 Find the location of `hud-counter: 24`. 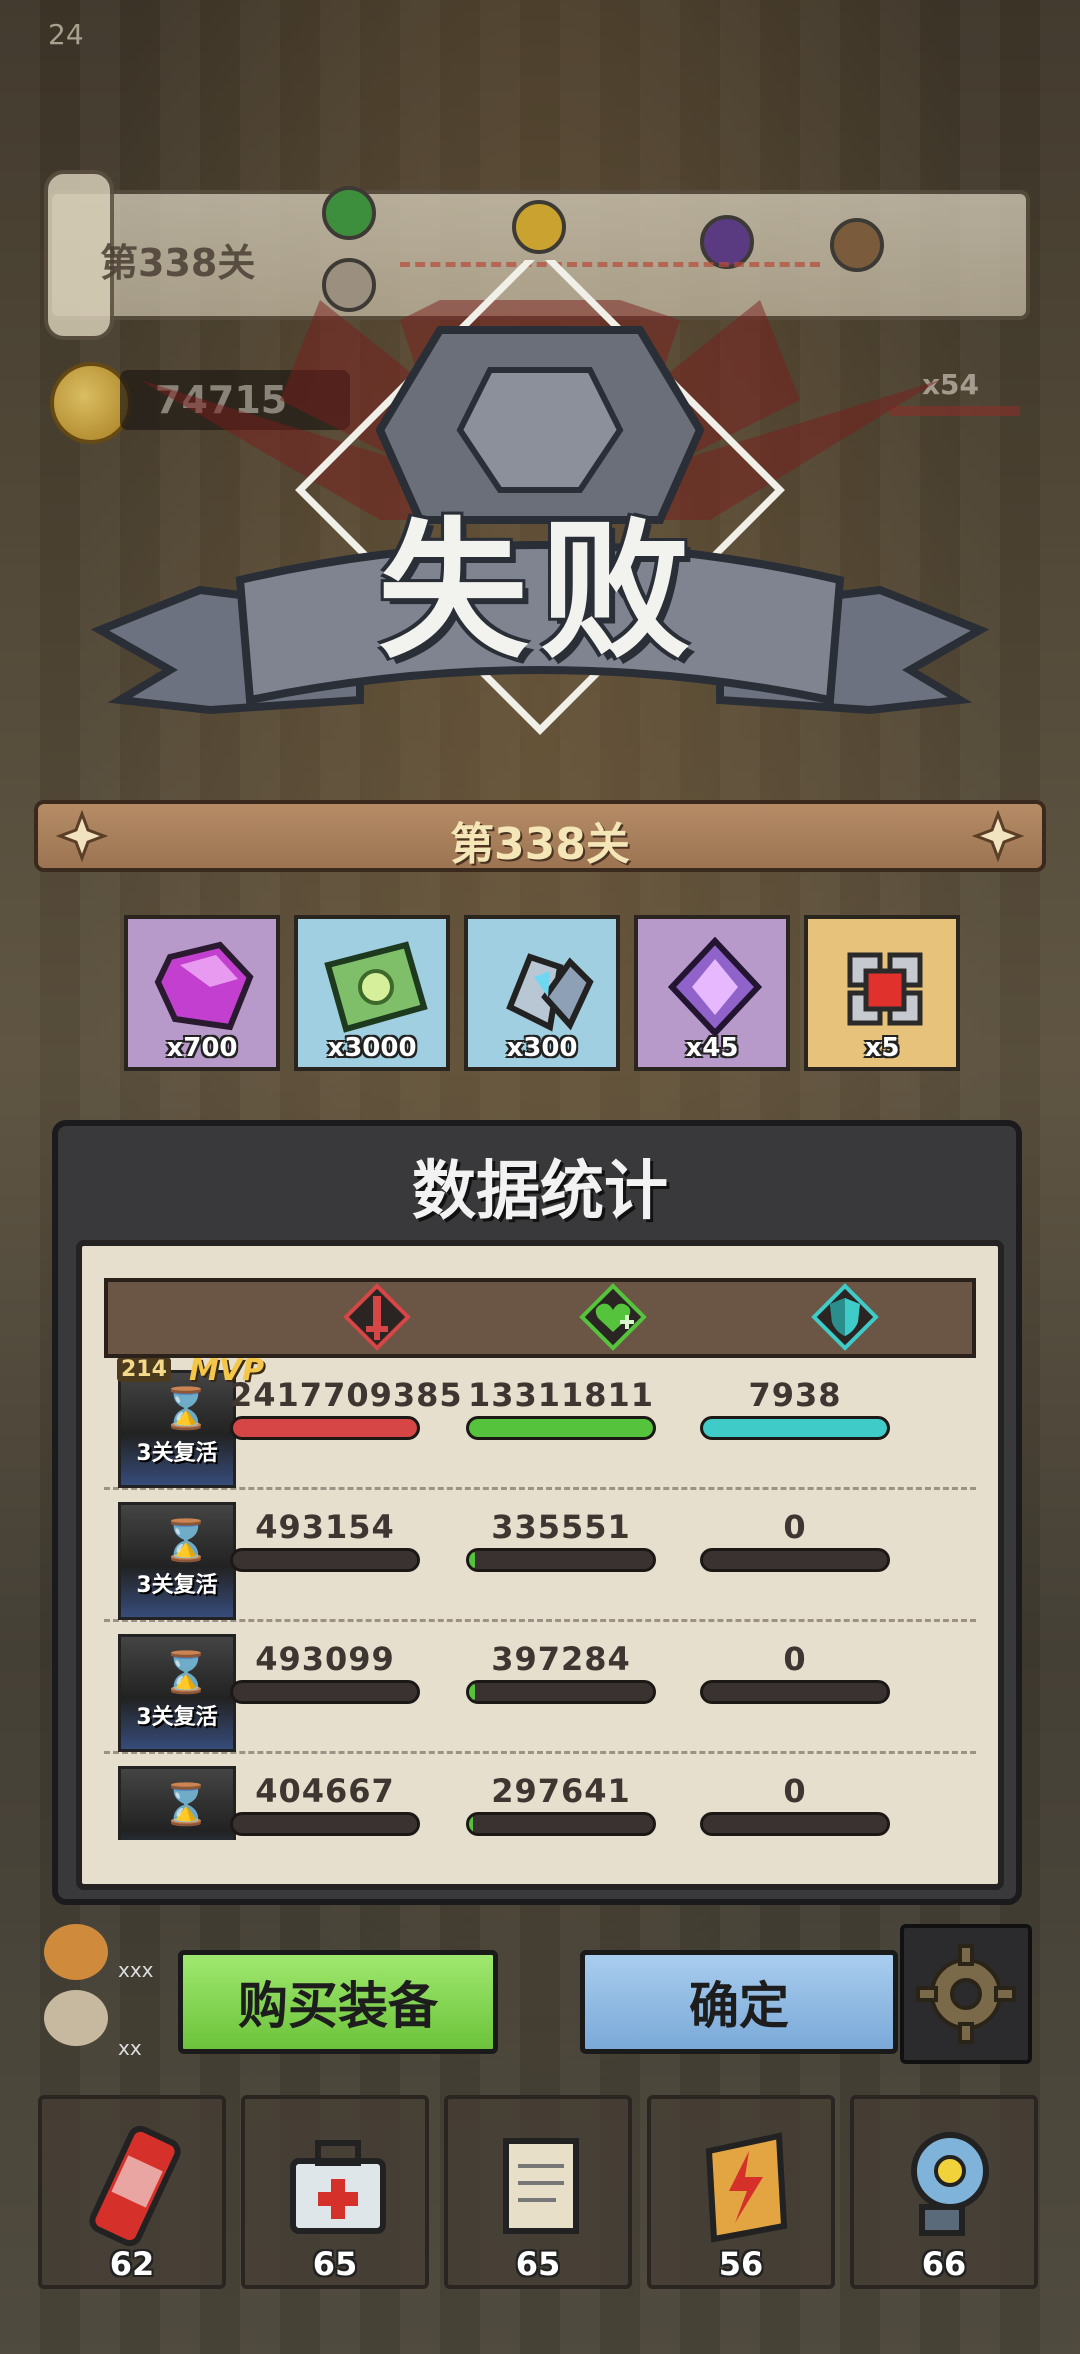

hud-counter: 24 is located at coordinates (66, 34).